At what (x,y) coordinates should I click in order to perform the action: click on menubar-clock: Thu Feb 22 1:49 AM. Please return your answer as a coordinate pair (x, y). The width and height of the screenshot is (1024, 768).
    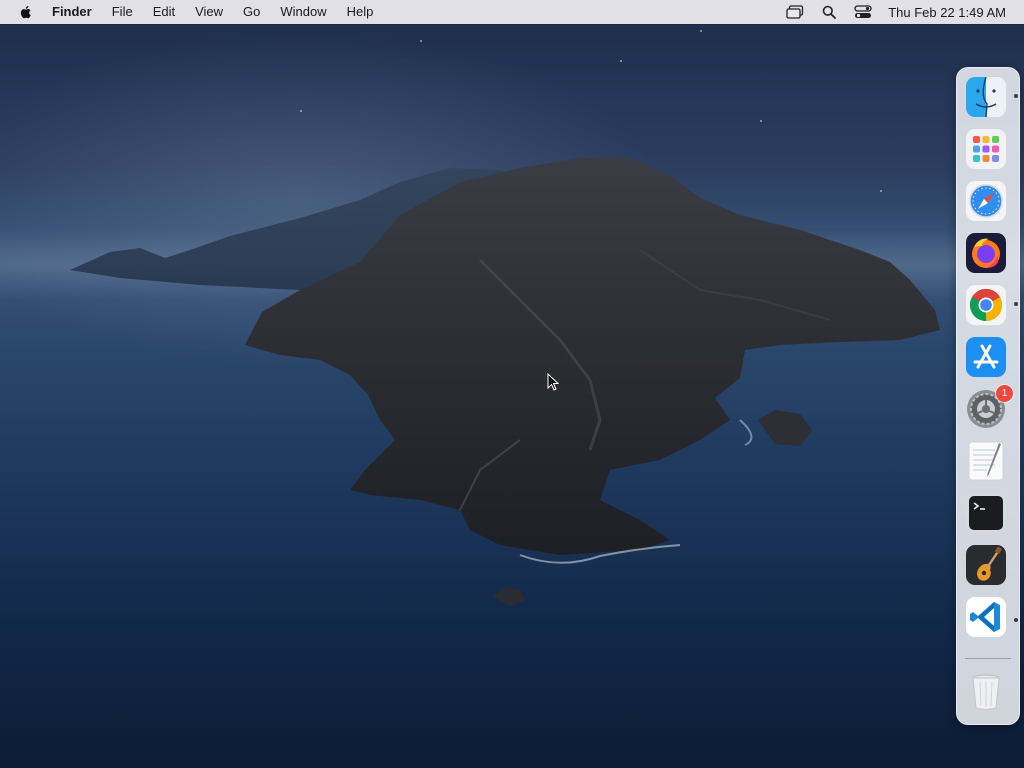
    Looking at the image, I should click on (947, 12).